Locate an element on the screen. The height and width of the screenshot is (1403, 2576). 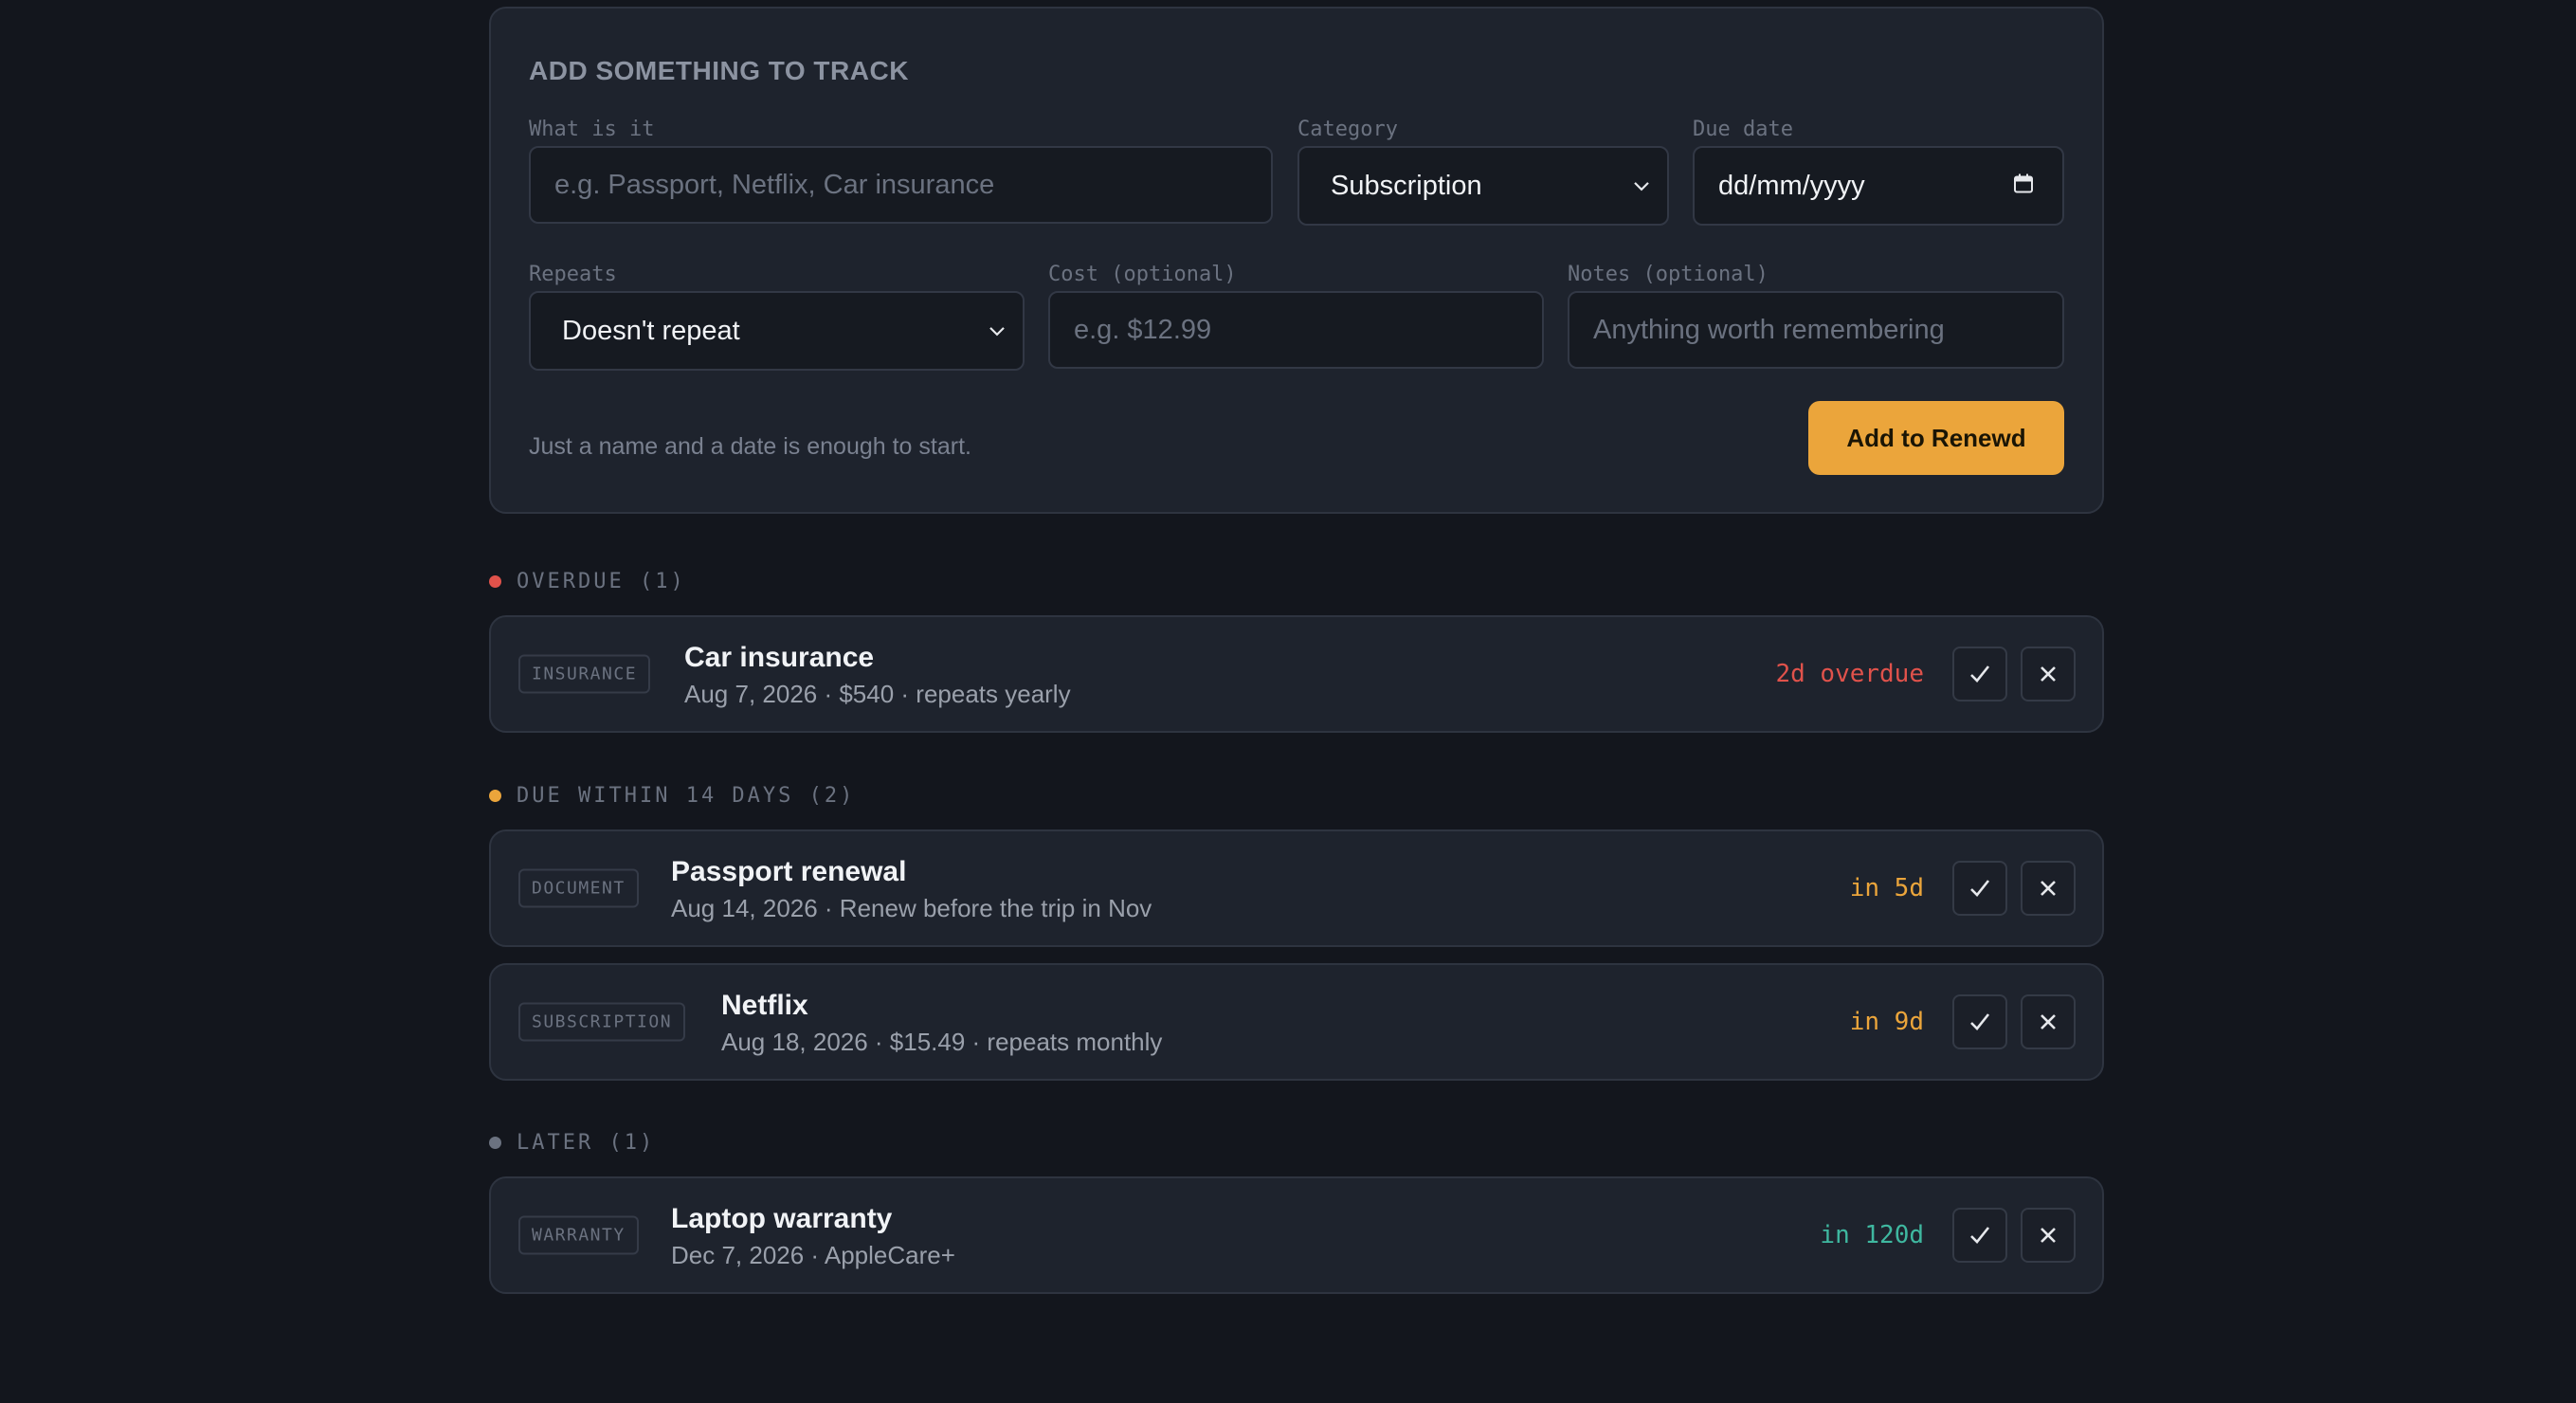
repeats-select: Doesn't repeat is located at coordinates (777, 331).